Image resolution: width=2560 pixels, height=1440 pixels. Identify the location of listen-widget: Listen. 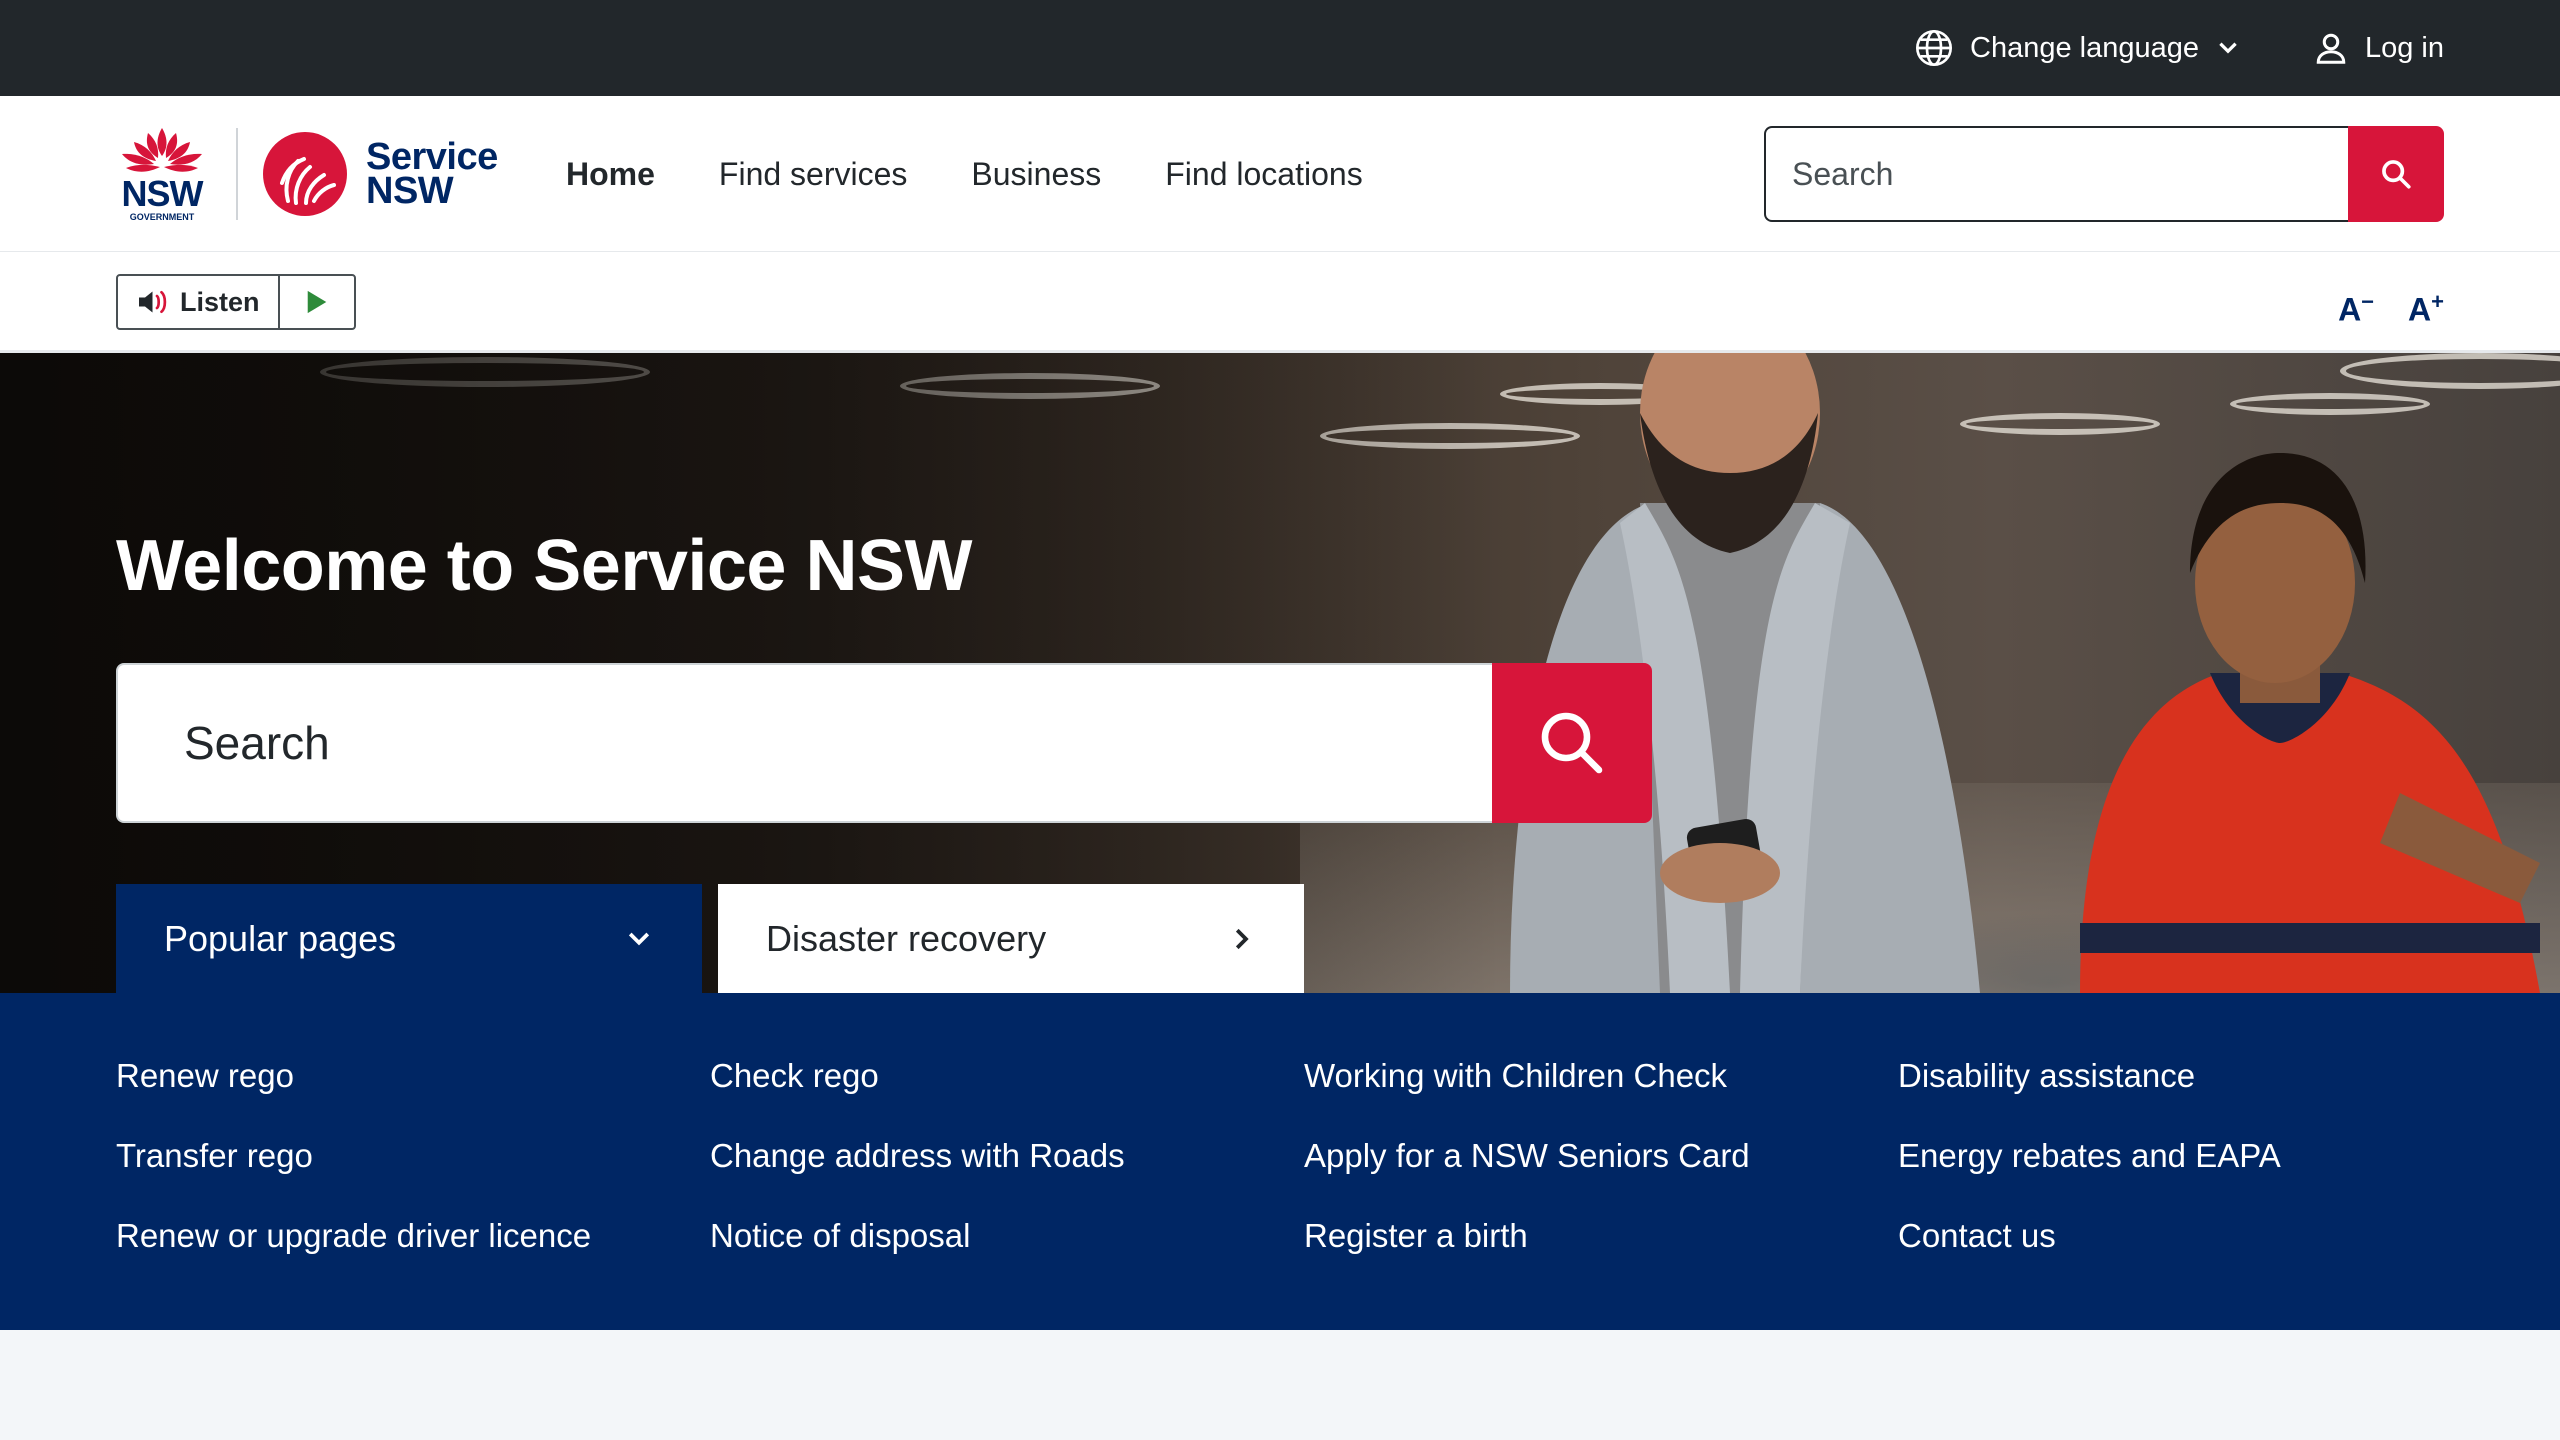
(236, 302).